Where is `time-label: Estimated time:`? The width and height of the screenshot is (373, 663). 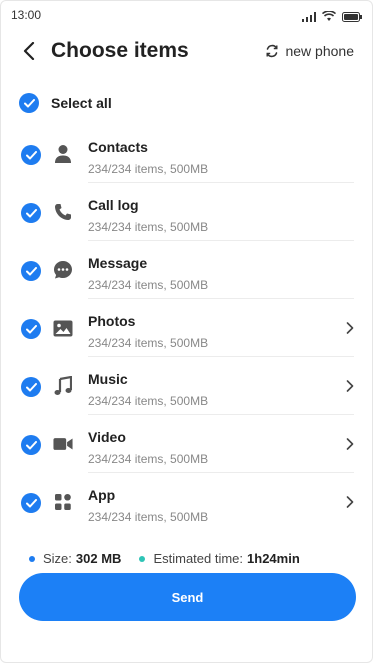 time-label: Estimated time: is located at coordinates (198, 558).